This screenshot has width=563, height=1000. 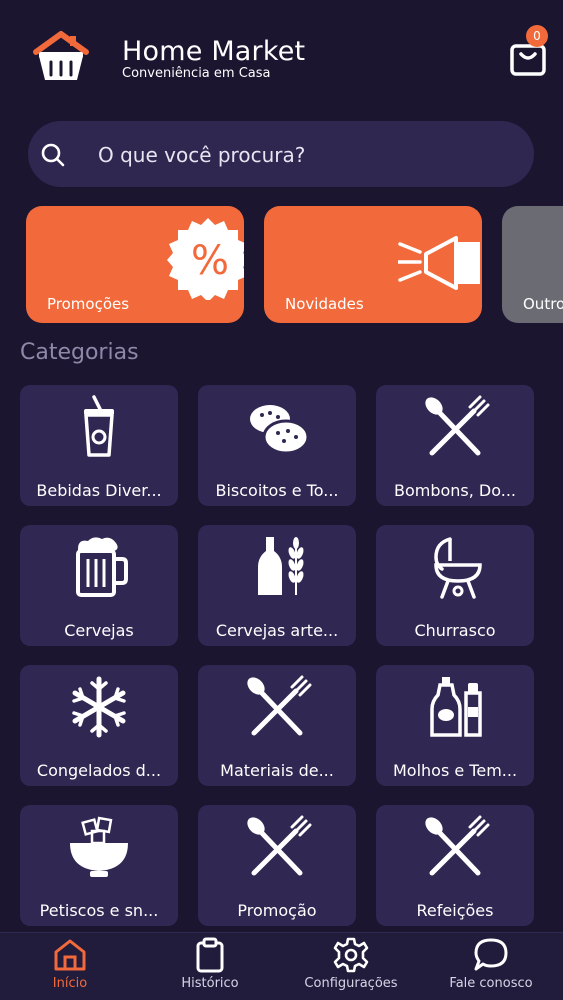 I want to click on nav-label: Configurações, so click(x=351, y=983).